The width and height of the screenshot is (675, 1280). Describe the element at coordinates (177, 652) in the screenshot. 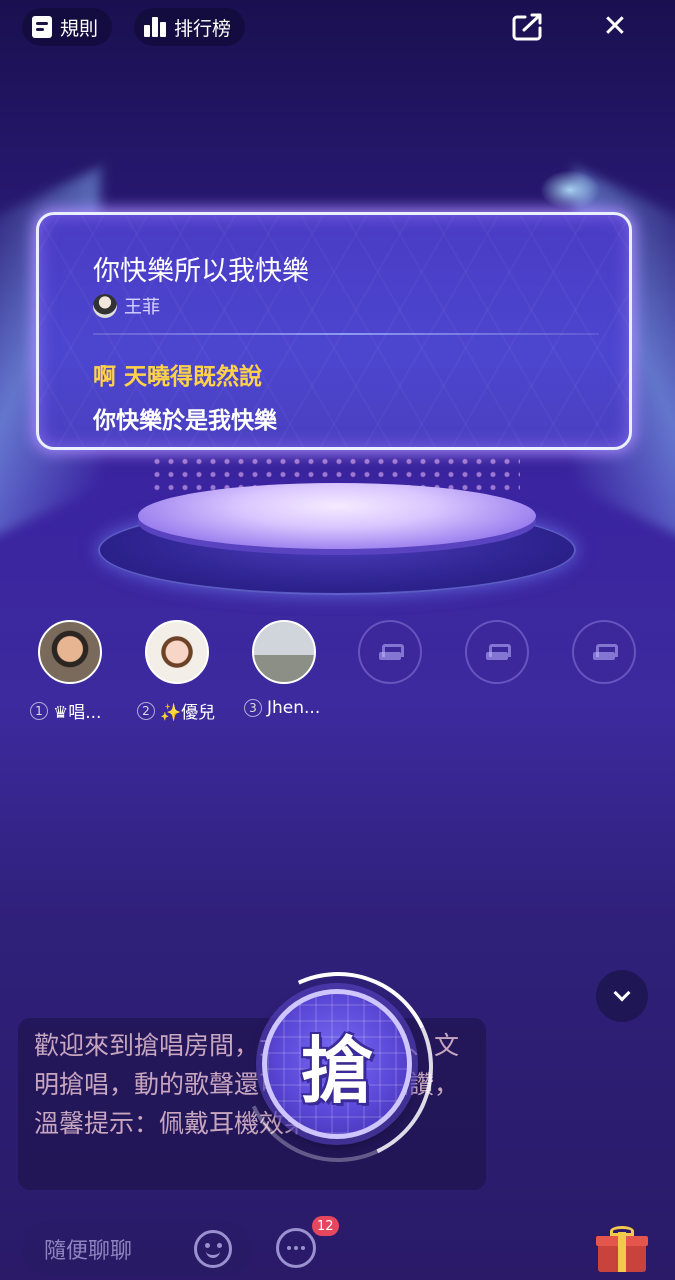

I see `seat-2-avatar` at that location.